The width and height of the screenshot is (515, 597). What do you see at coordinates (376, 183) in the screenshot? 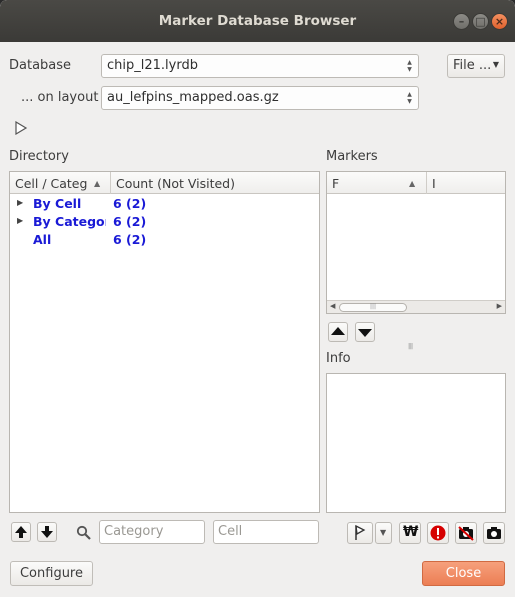
I see `column-header-flag: F ▲` at bounding box center [376, 183].